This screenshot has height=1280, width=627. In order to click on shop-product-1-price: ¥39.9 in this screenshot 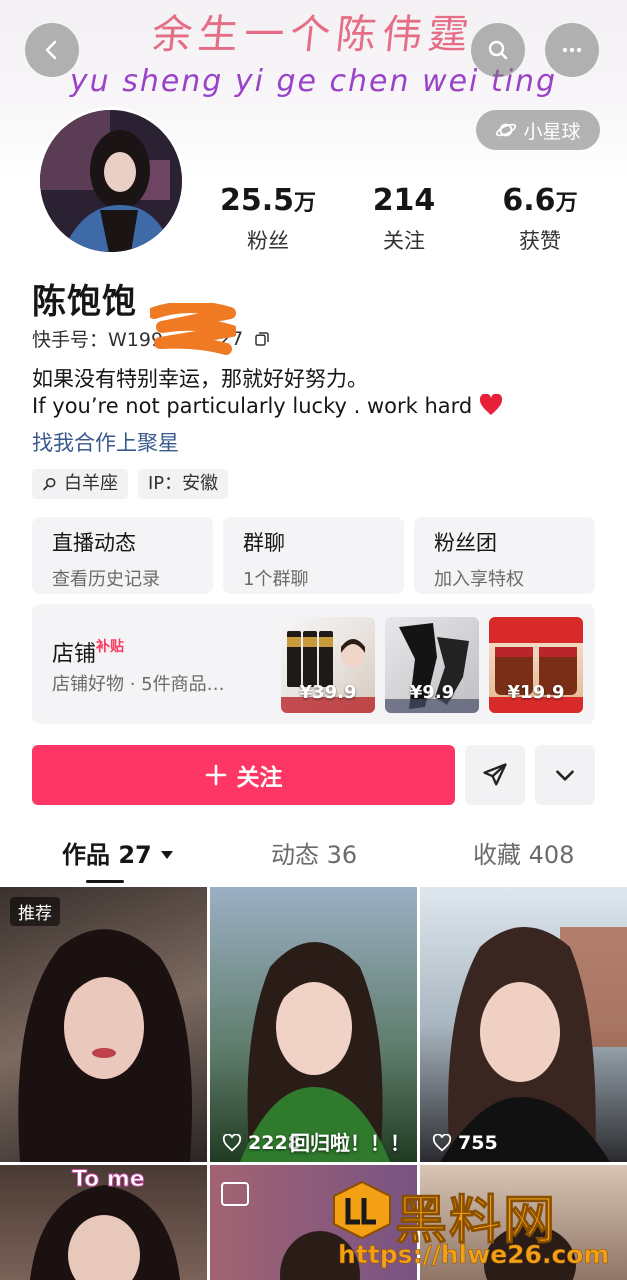, I will do `click(328, 692)`.